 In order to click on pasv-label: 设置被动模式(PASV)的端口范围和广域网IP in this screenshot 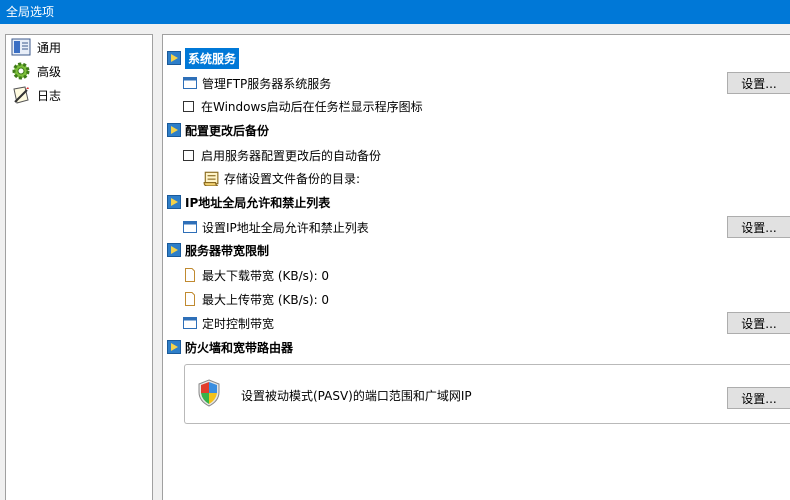, I will do `click(356, 396)`.